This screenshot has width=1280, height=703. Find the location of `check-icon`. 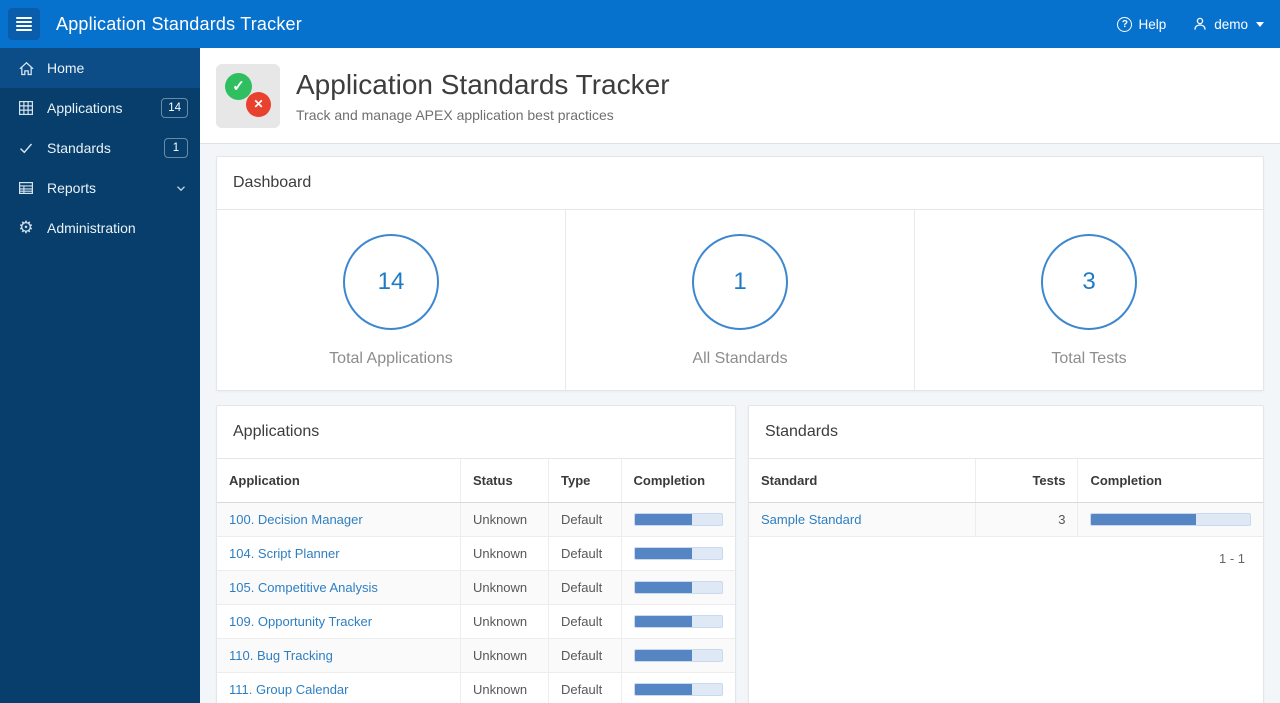

check-icon is located at coordinates (26, 148).